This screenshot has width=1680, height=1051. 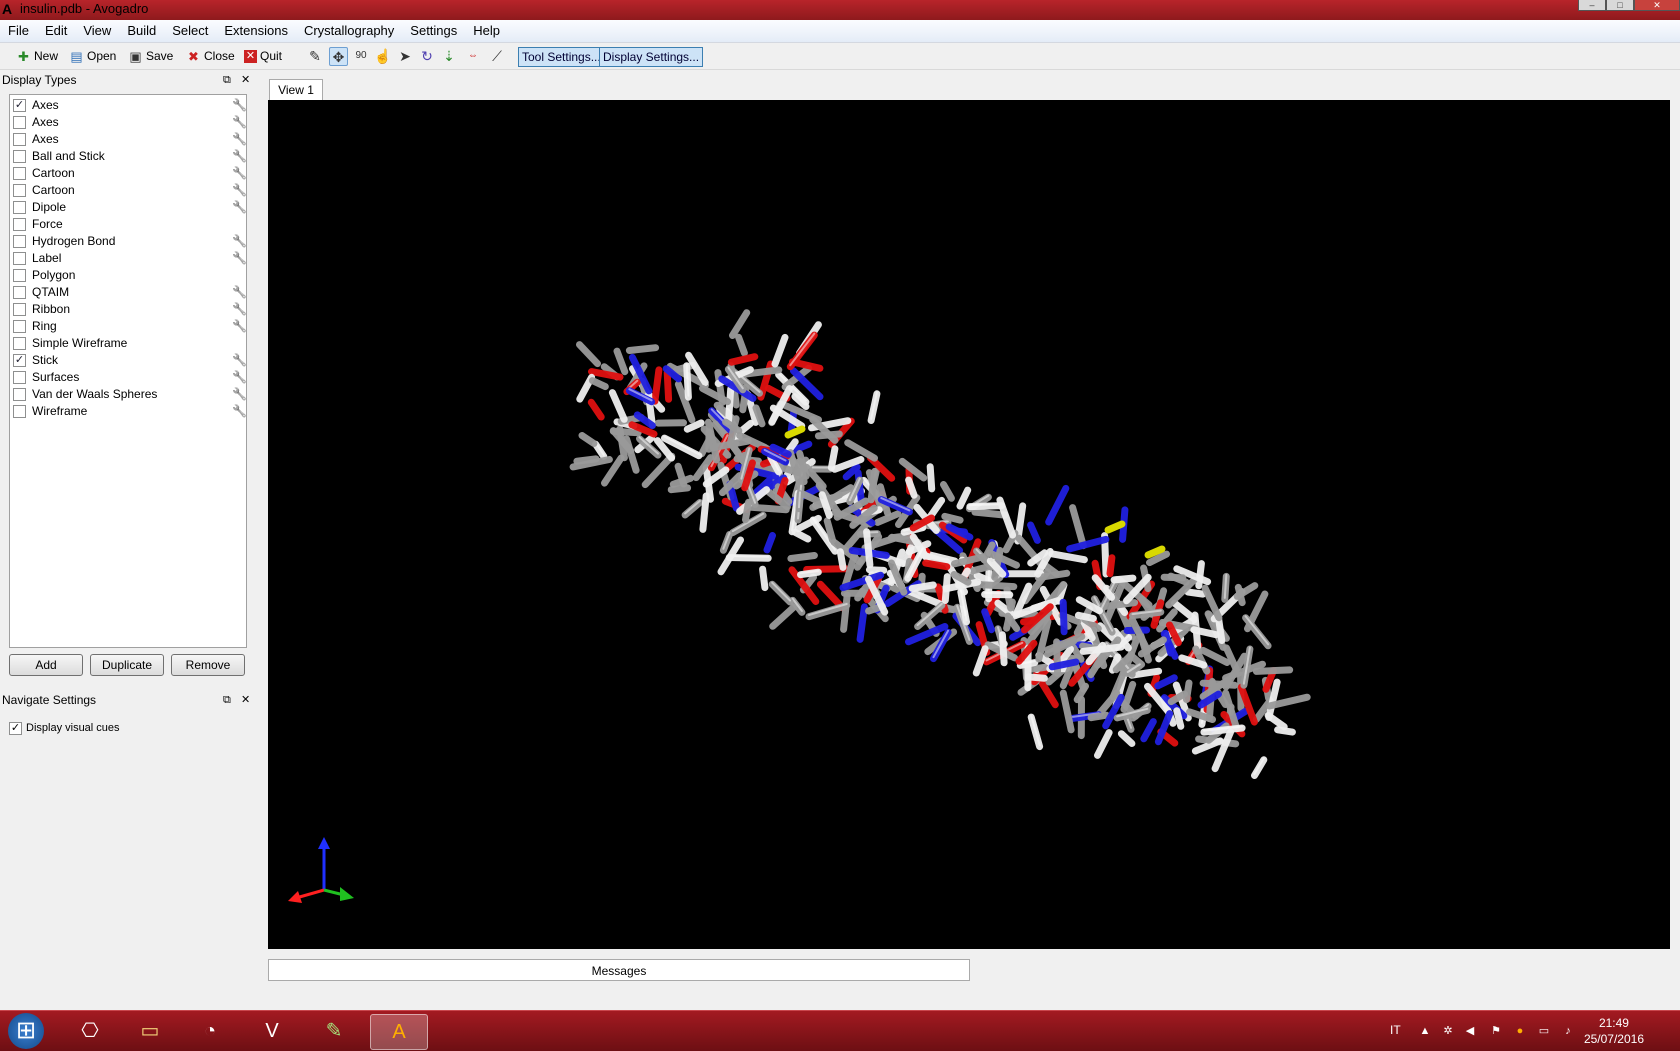 What do you see at coordinates (128, 292) in the screenshot?
I see `display-type-row: QTAIM🔧` at bounding box center [128, 292].